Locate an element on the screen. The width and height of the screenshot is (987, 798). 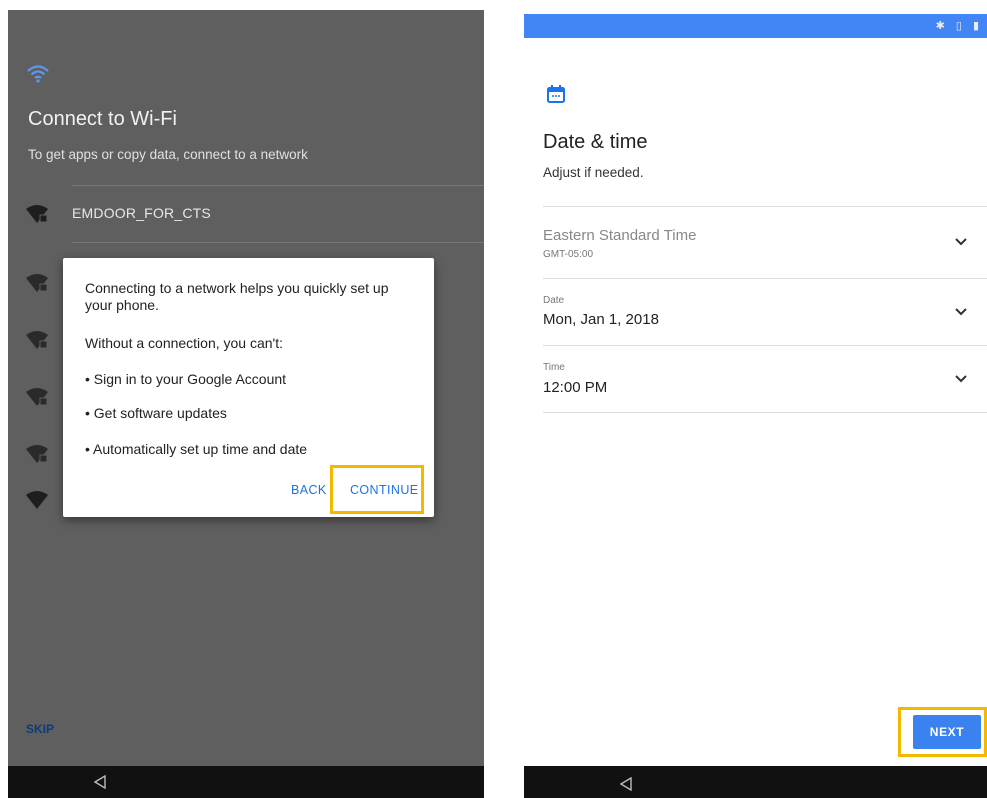
skip-button: SKIP is located at coordinates (40, 729).